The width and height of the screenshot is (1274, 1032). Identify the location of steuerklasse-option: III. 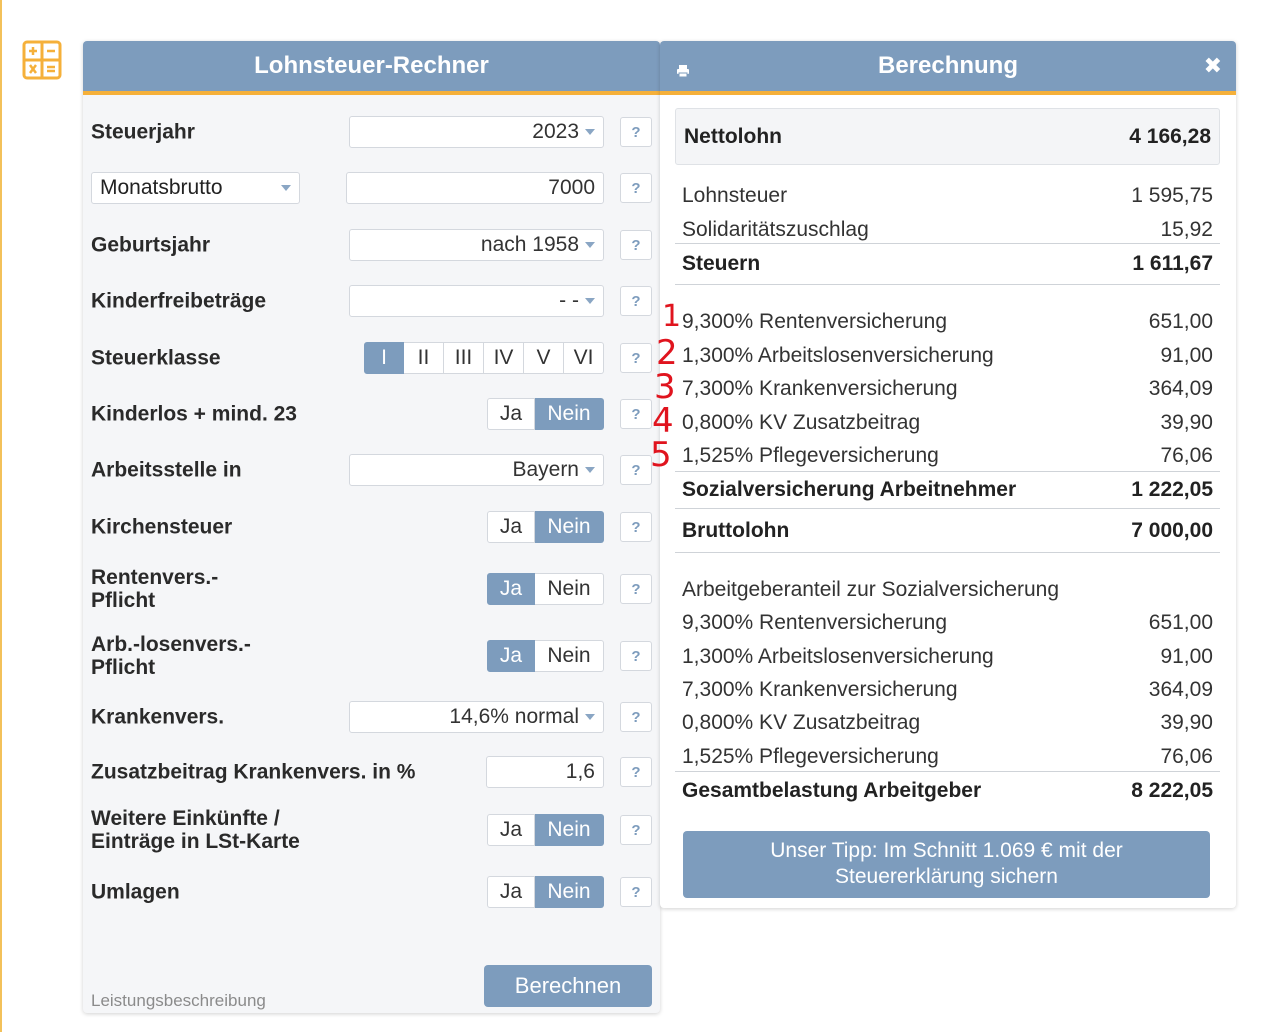
(464, 358).